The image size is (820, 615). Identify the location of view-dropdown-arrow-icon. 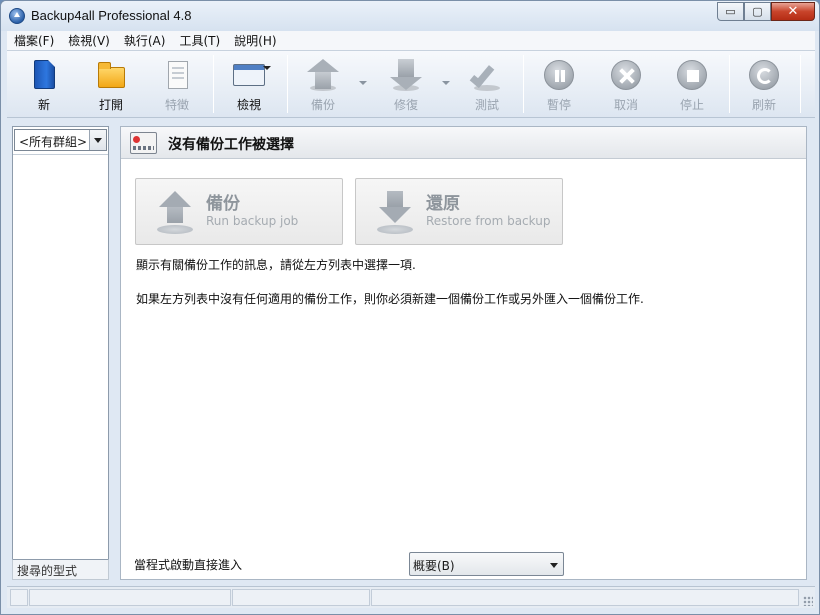
(267, 68).